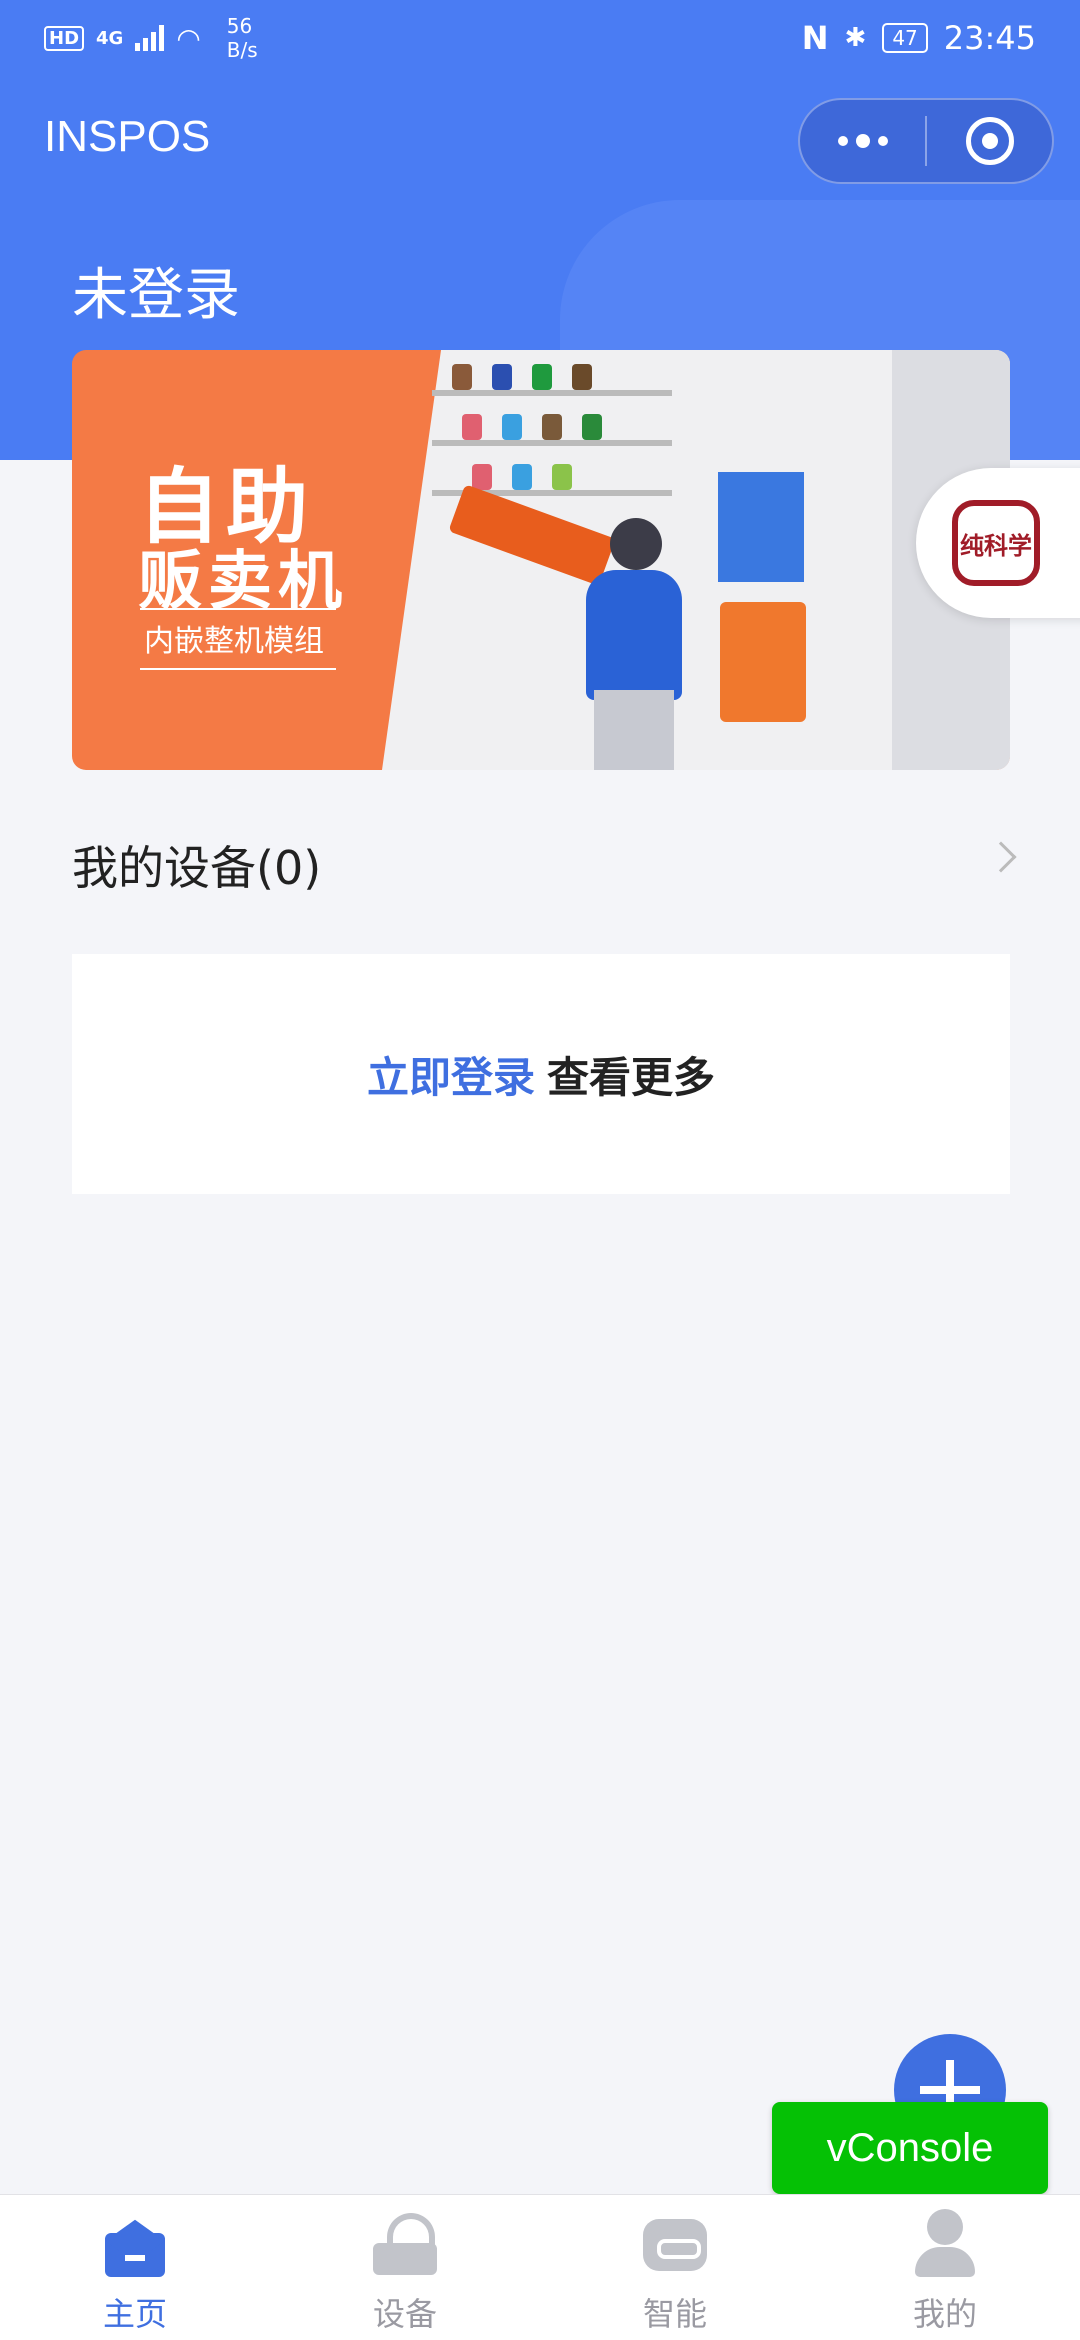  Describe the element at coordinates (634, 730) in the screenshot. I see `person-legs` at that location.